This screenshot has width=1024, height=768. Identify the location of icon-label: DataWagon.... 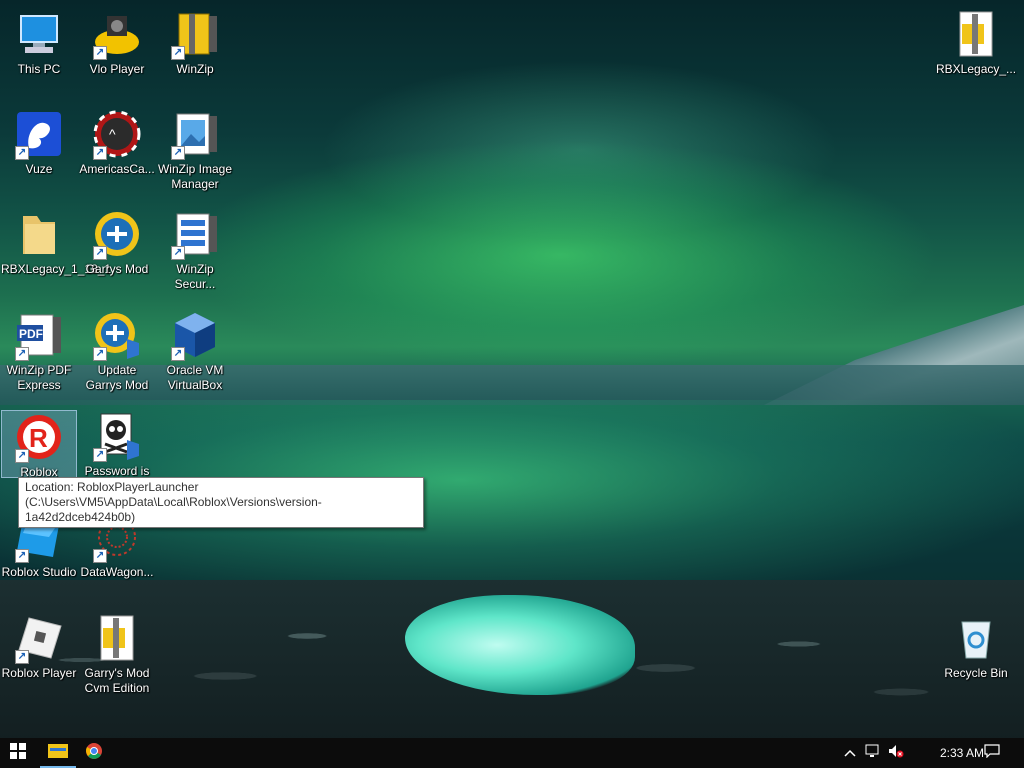
(117, 572).